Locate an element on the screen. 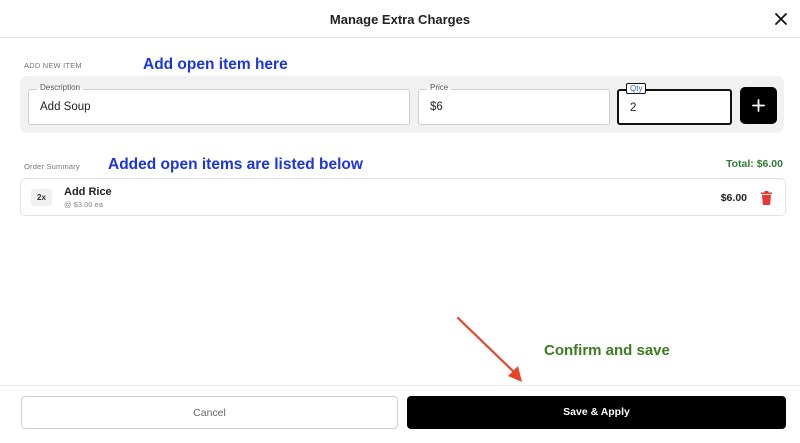  qty-field: Qty 2 is located at coordinates (674, 104).